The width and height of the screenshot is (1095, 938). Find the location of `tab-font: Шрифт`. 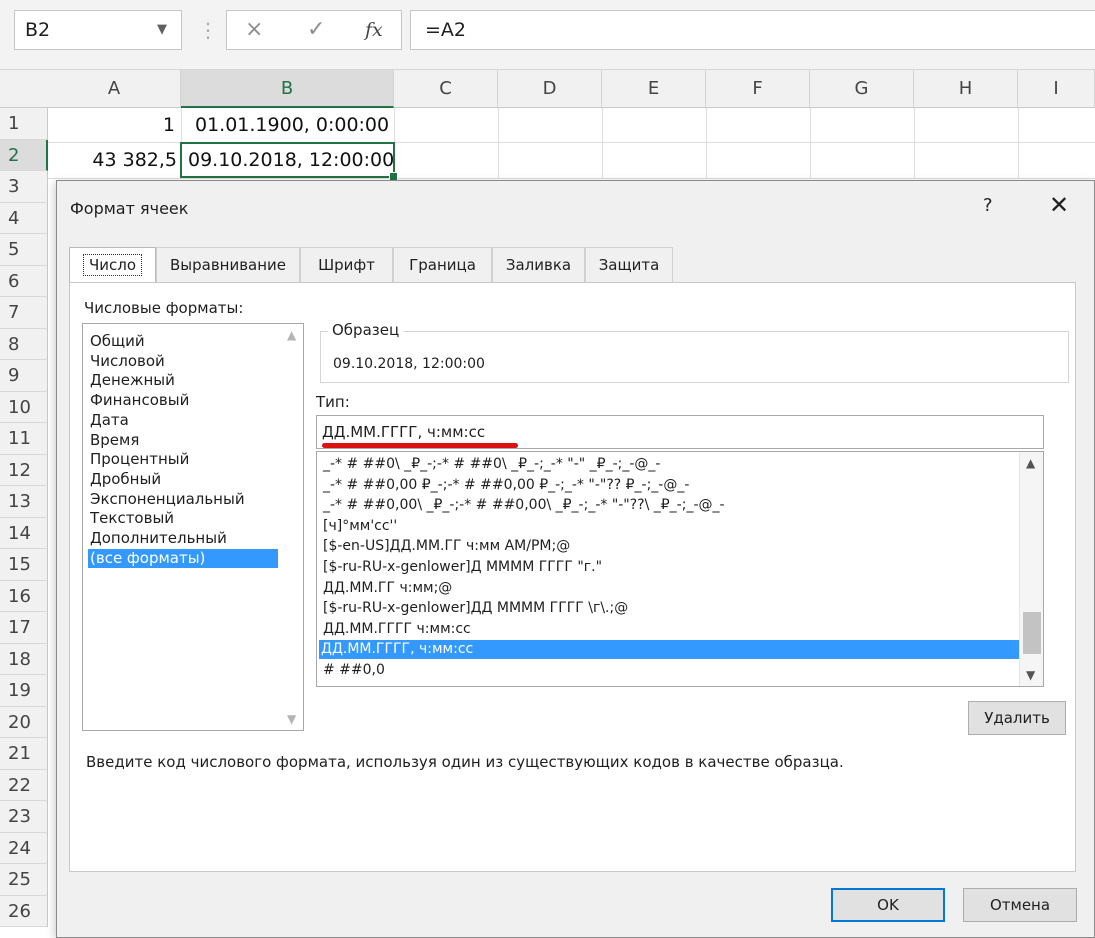

tab-font: Шрифт is located at coordinates (346, 265).